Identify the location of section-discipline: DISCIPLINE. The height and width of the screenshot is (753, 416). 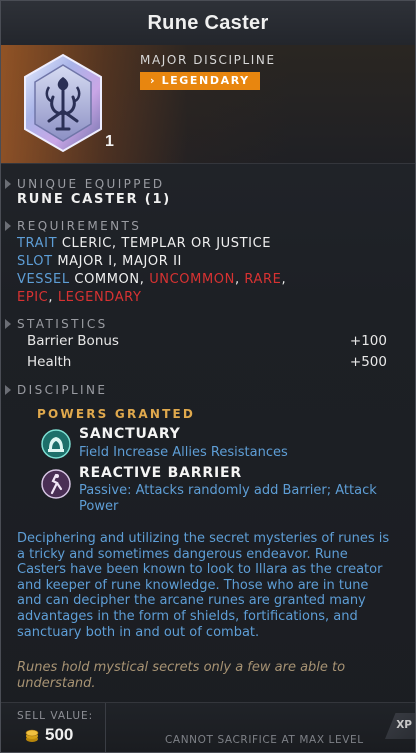
(56, 390).